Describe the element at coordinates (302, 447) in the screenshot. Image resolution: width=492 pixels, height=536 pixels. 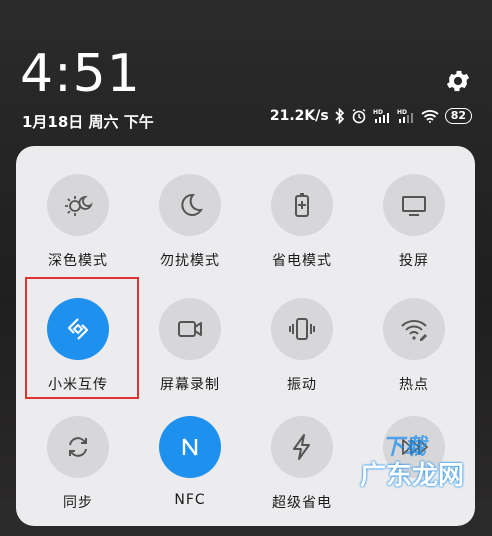
I see `ultra-saver-icon` at that location.